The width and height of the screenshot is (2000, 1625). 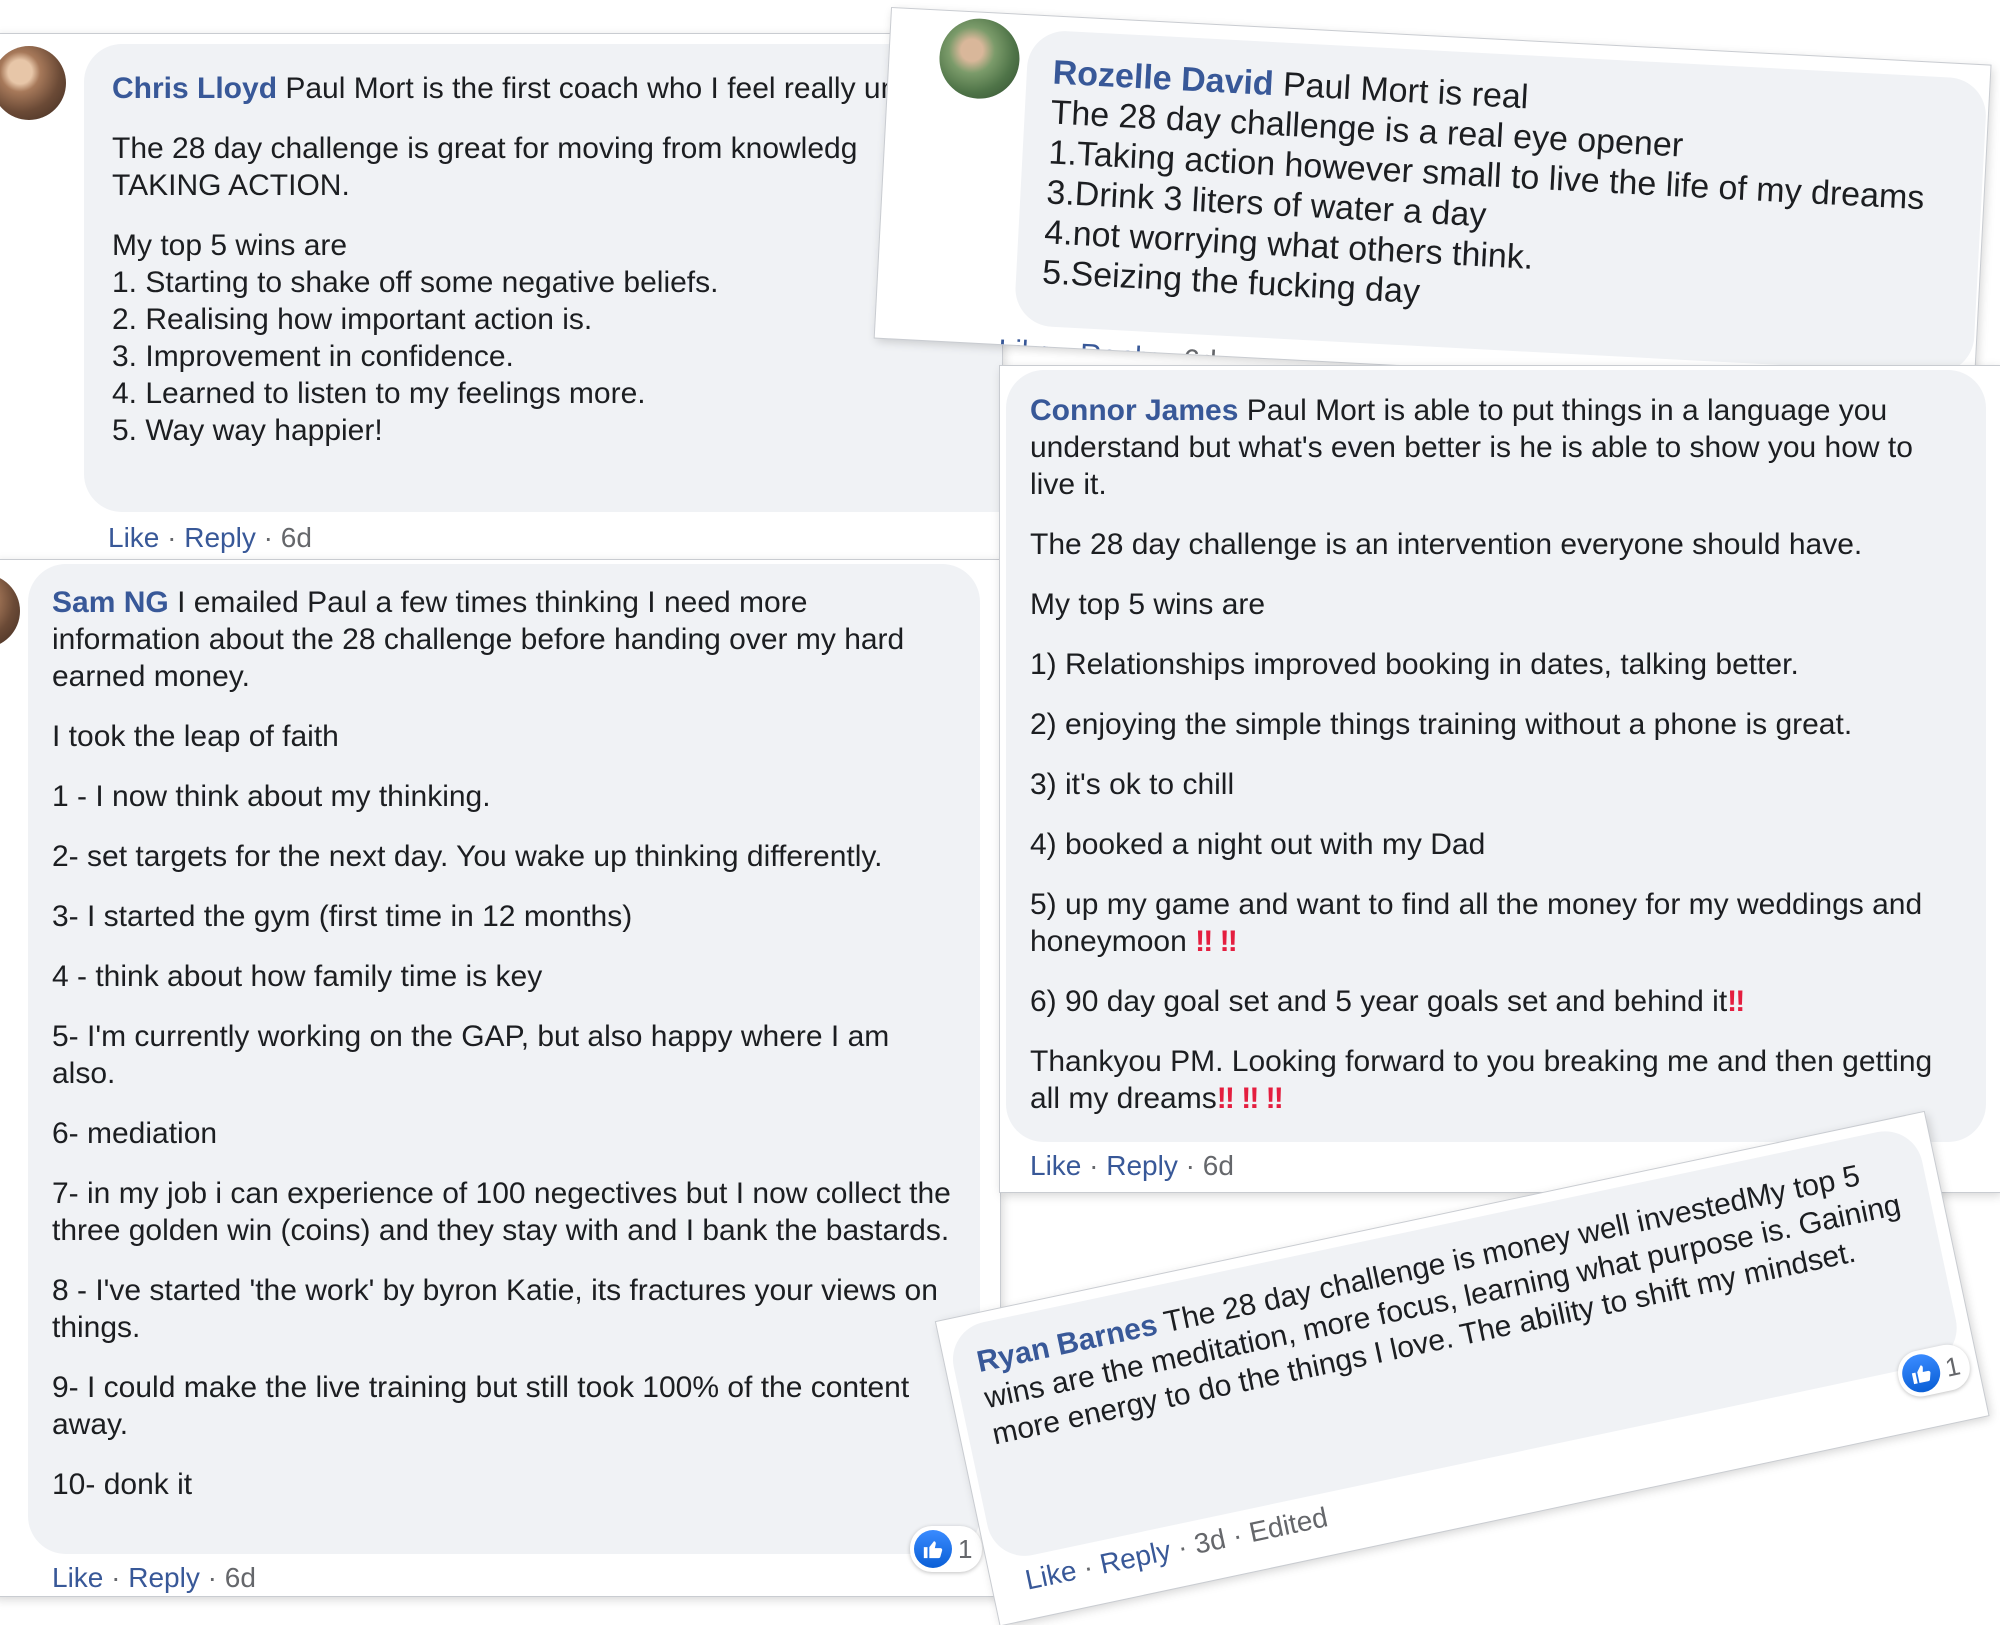 What do you see at coordinates (195, 736) in the screenshot?
I see `comment-paragraph: I took the leap of faith` at bounding box center [195, 736].